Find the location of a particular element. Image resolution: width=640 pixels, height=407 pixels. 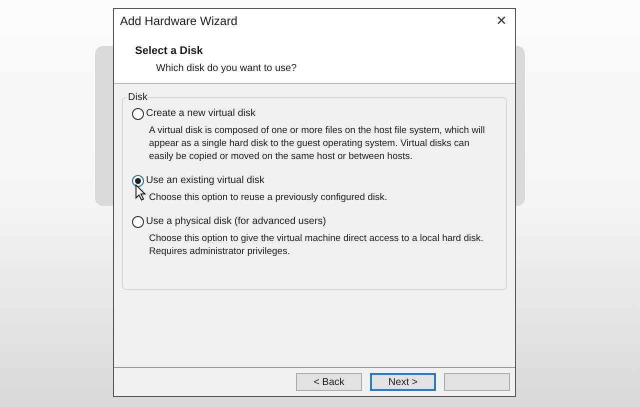

option-description: Choose this option to give the virtual machine direct access to a local hard disk. Requires administrator privileges. is located at coordinates (316, 245).